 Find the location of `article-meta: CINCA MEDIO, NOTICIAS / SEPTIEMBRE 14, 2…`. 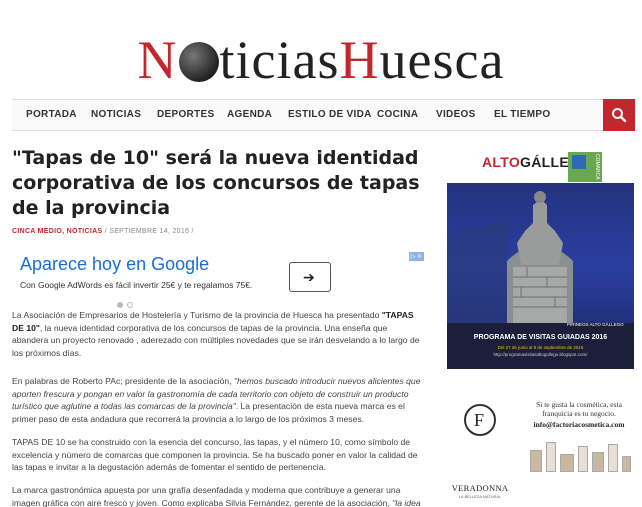

article-meta: CINCA MEDIO, NOTICIAS / SEPTIEMBRE 14, 2… is located at coordinates (103, 231).